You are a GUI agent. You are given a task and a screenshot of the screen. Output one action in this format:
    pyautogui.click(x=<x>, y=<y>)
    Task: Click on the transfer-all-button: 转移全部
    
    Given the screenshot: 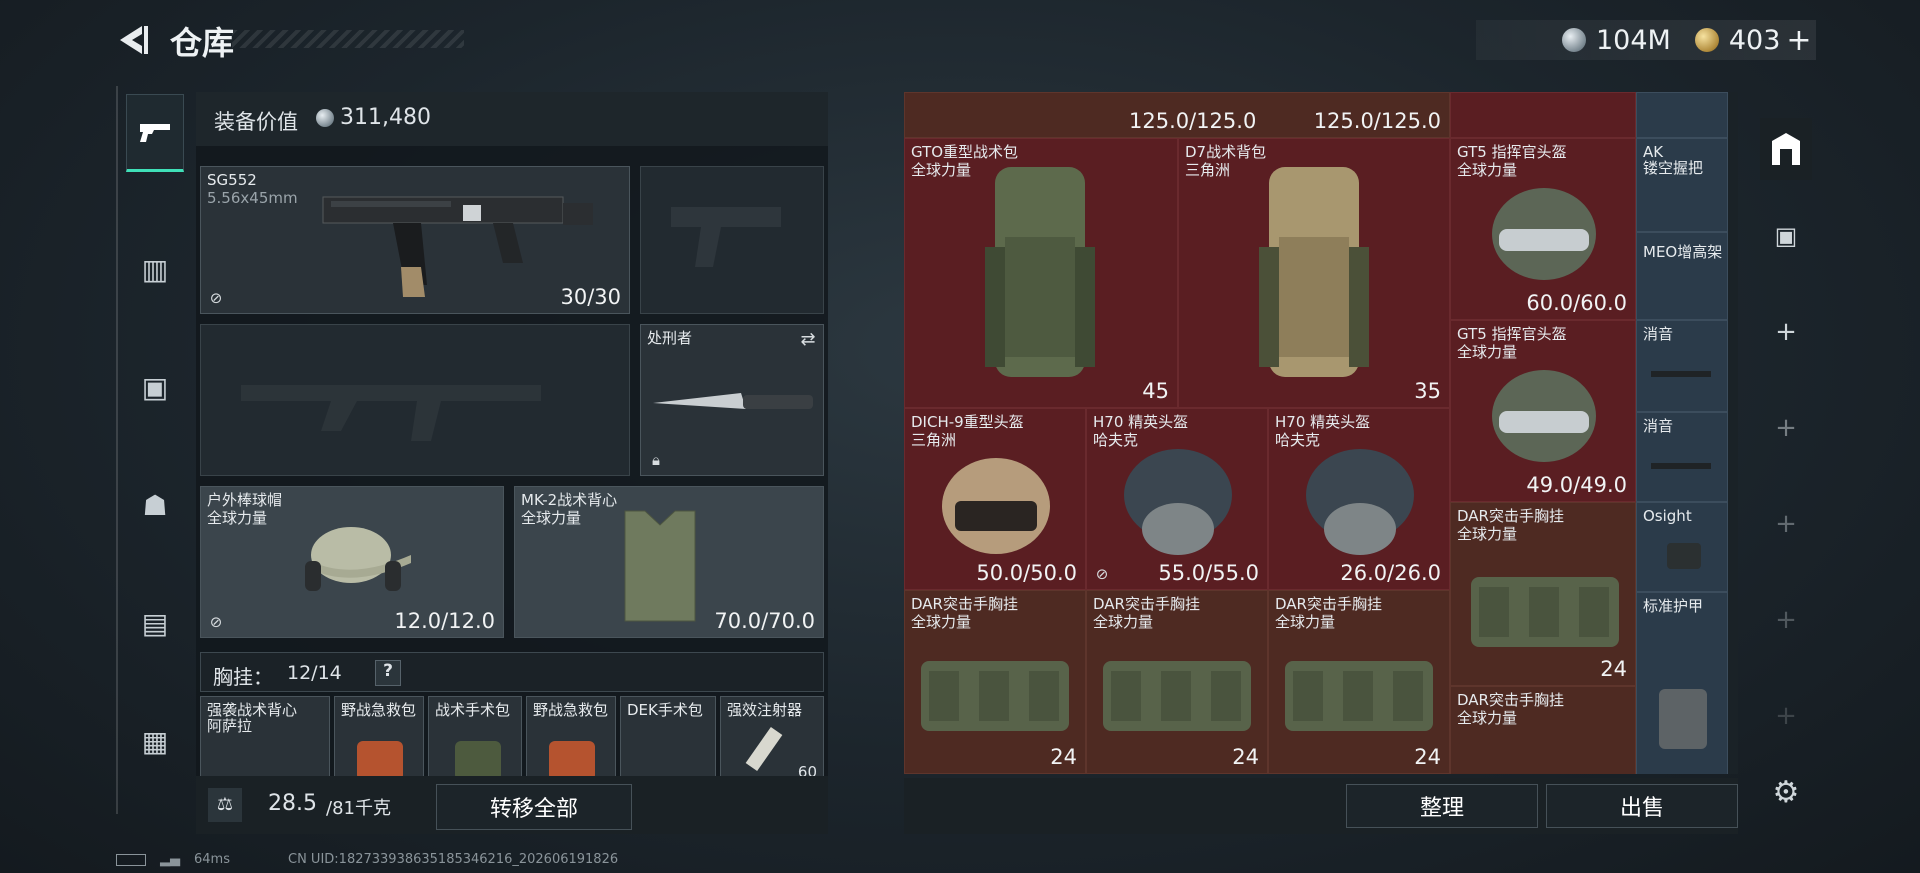 What is the action you would take?
    pyautogui.click(x=534, y=807)
    